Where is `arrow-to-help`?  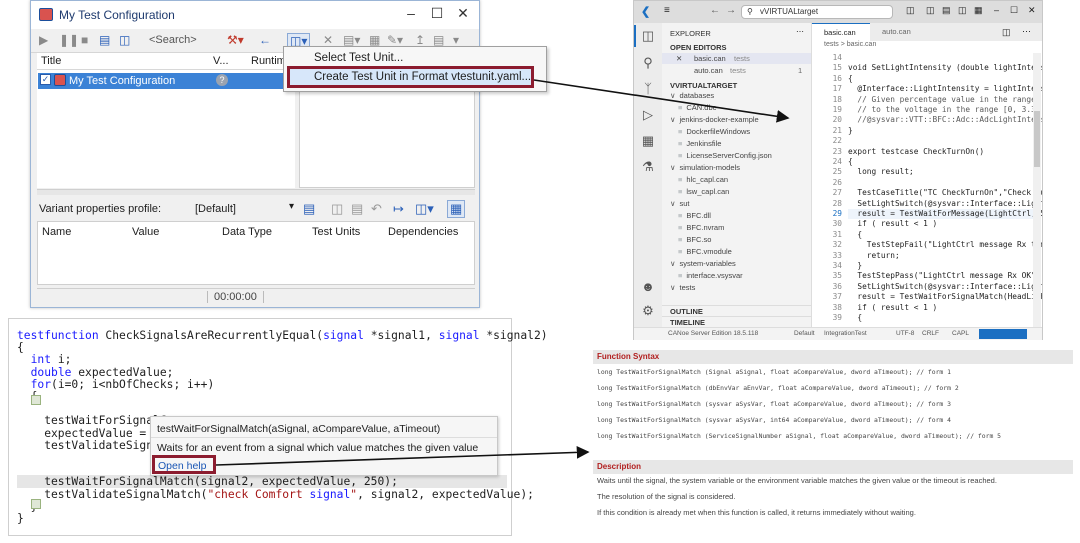 arrow-to-help is located at coordinates (402, 455).